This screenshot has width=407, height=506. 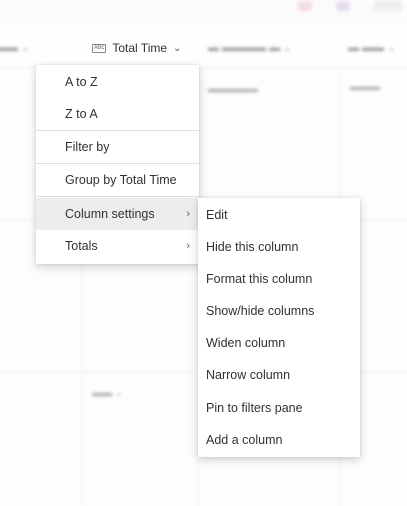 I want to click on submenu-item-format-column: Format this column, so click(x=279, y=279).